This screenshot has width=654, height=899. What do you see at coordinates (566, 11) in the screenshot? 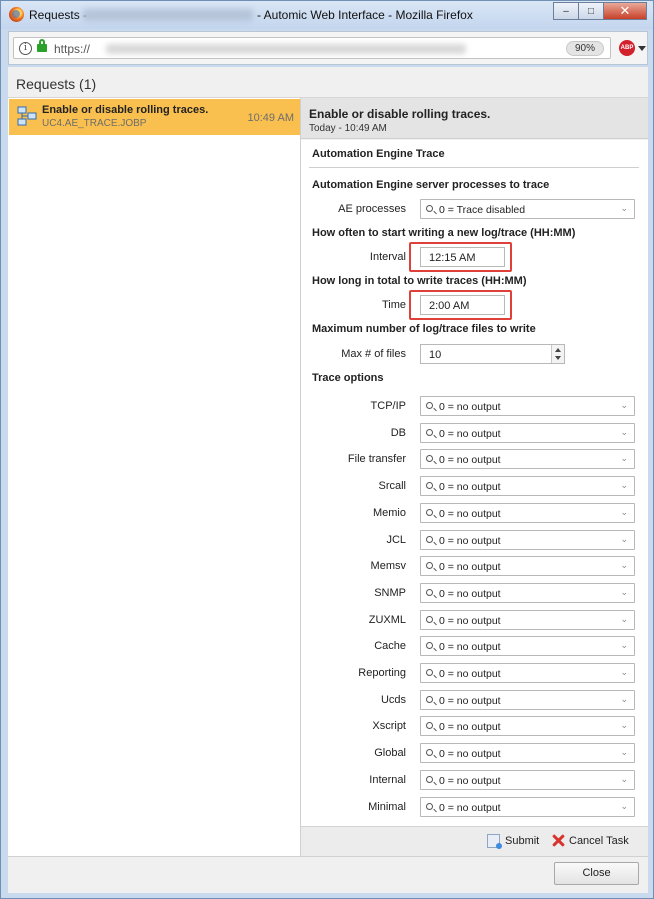
I see `minimize-button: –` at bounding box center [566, 11].